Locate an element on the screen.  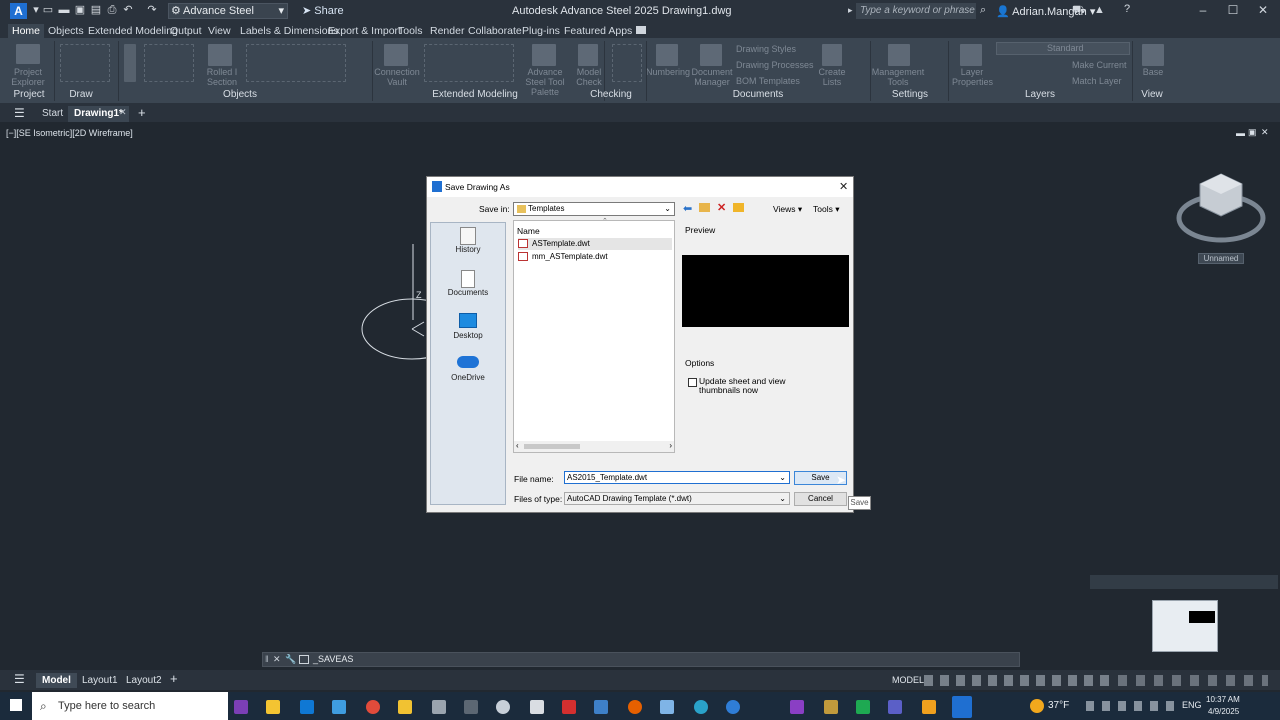
file-row: ASTemplate.dwt is located at coordinates (595, 244).